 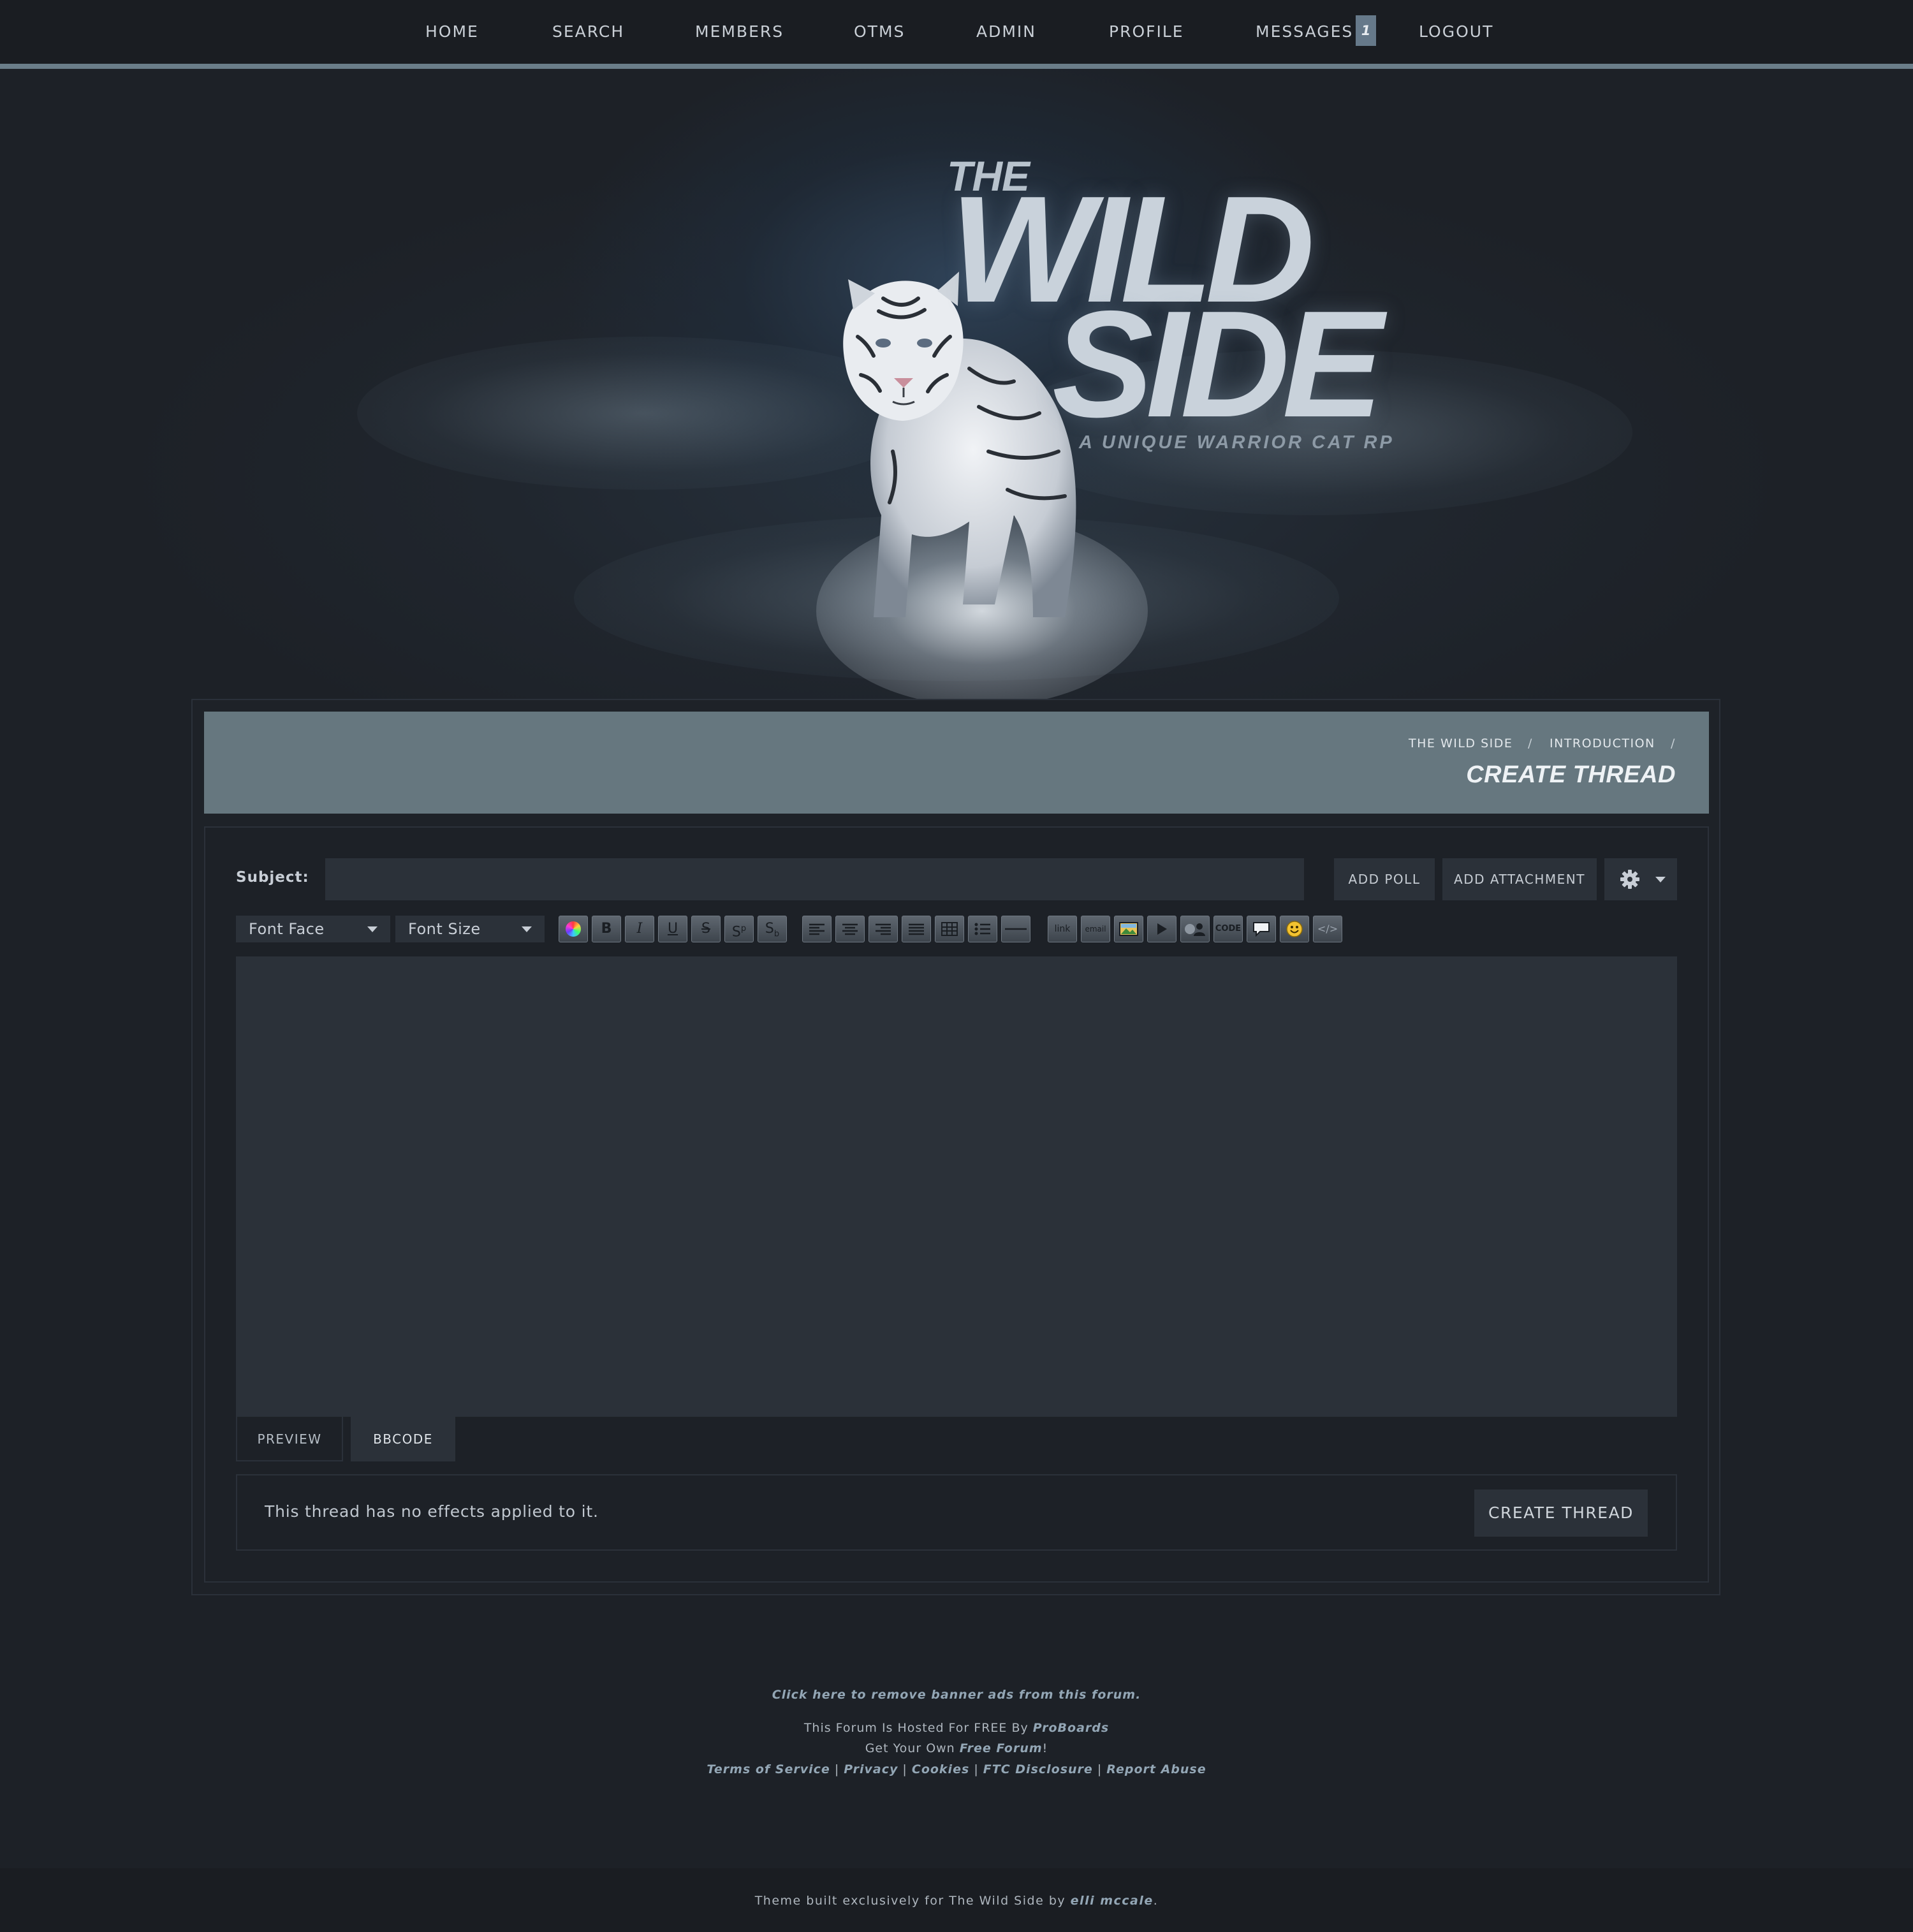 I want to click on image-picture, so click(x=1128, y=929).